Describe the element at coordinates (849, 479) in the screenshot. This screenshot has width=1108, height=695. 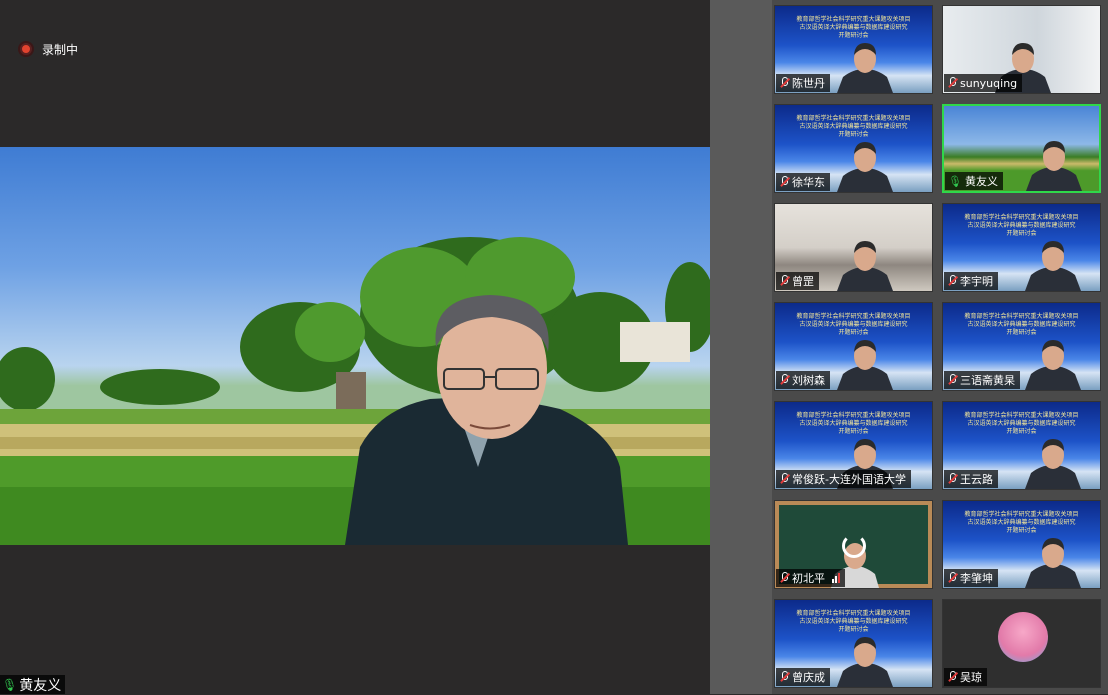
I see `participant-name: 常俊跃-大连外国语大学` at that location.